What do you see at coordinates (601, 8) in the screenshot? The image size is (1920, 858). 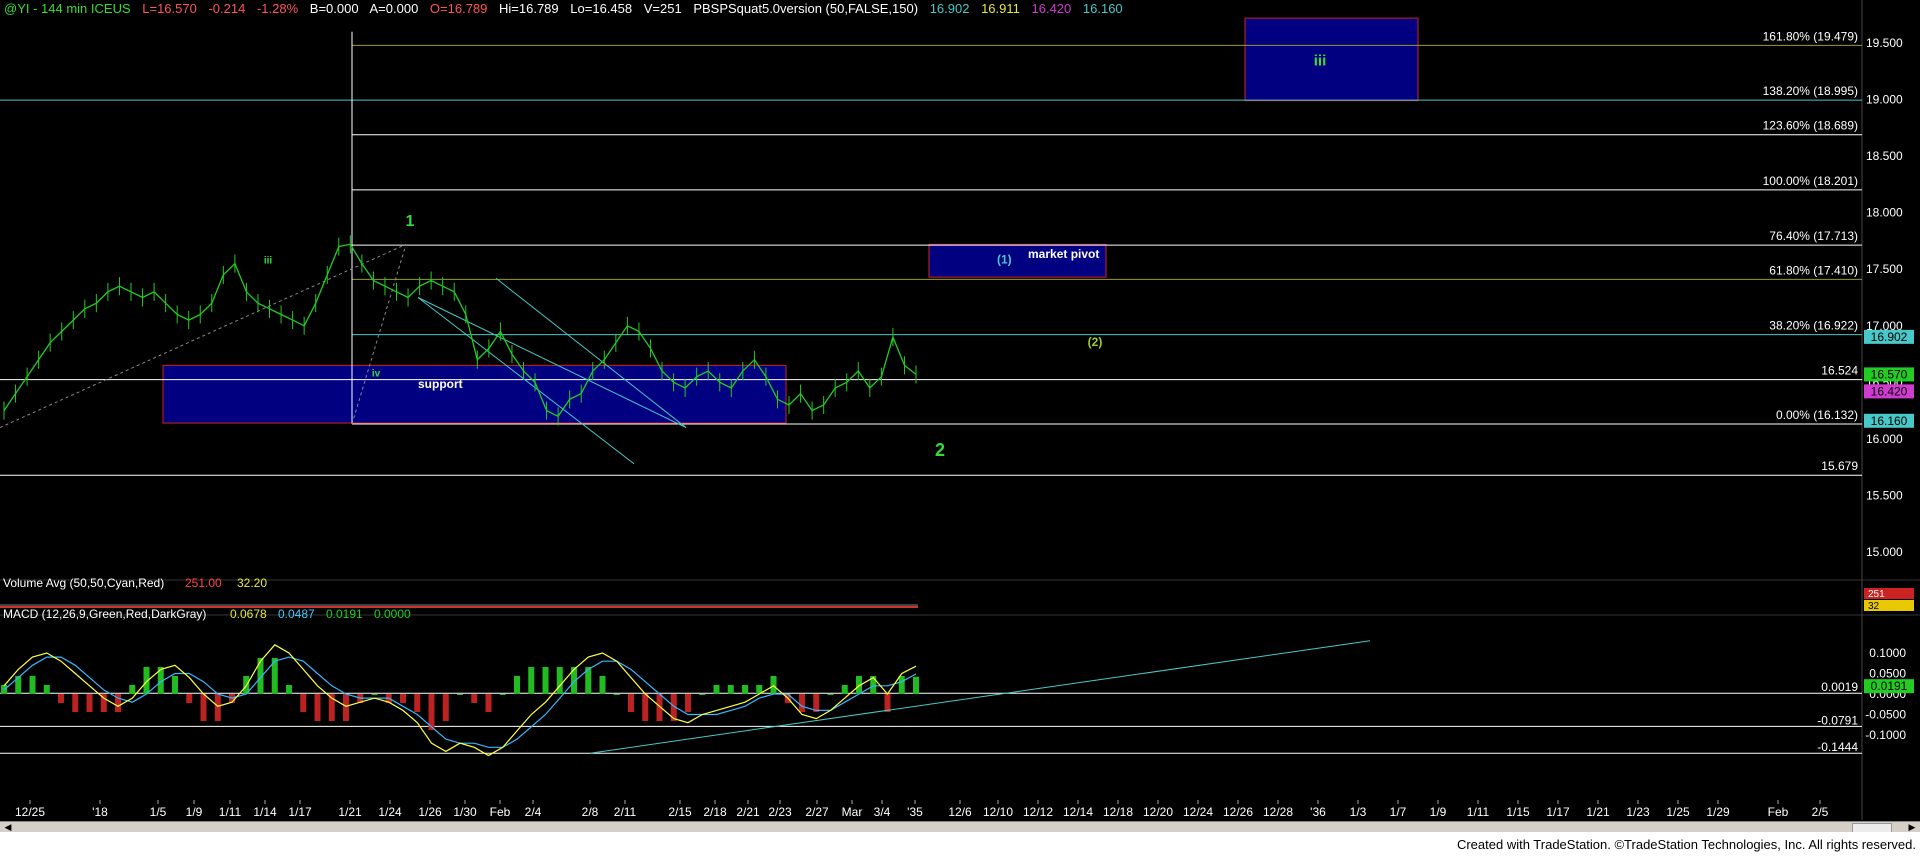 I see `low-value: Lo=16.458` at bounding box center [601, 8].